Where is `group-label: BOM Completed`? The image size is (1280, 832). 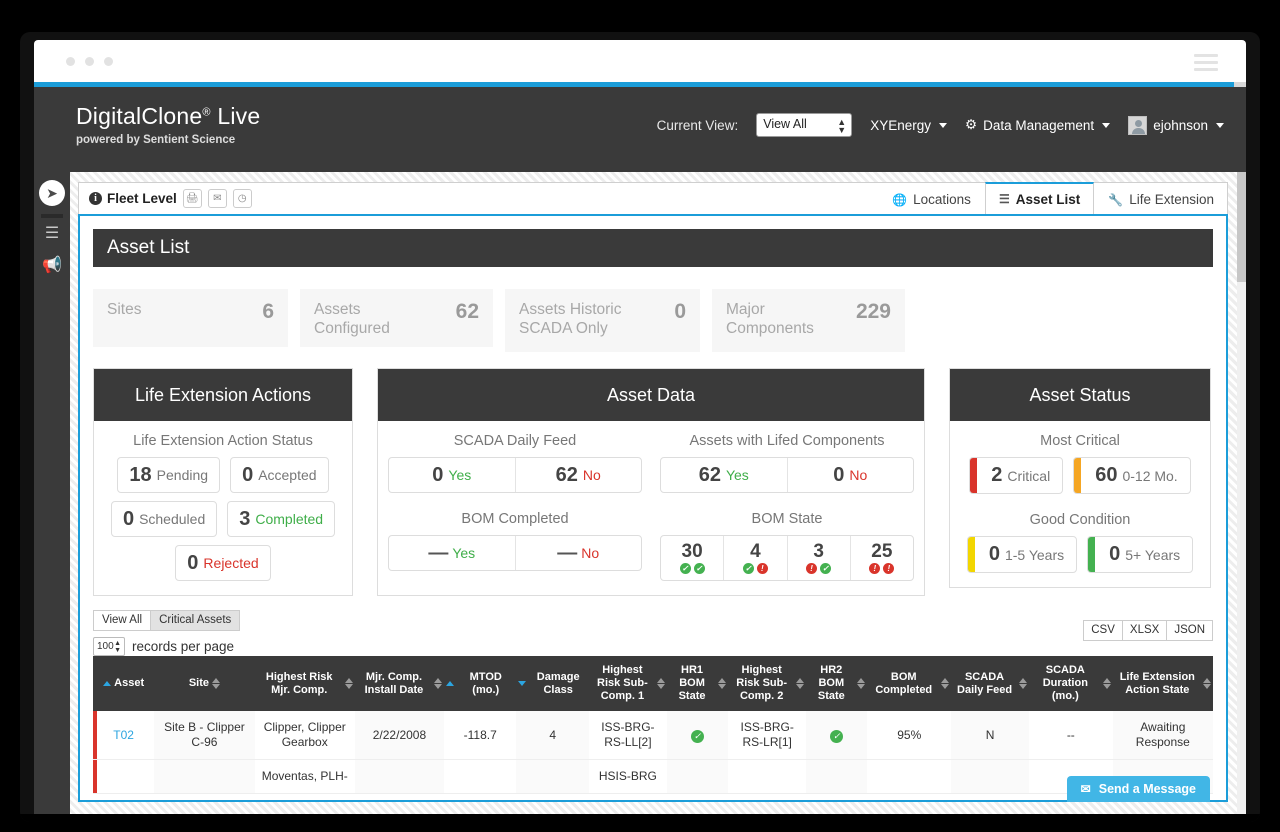
group-label: BOM Completed is located at coordinates (515, 519).